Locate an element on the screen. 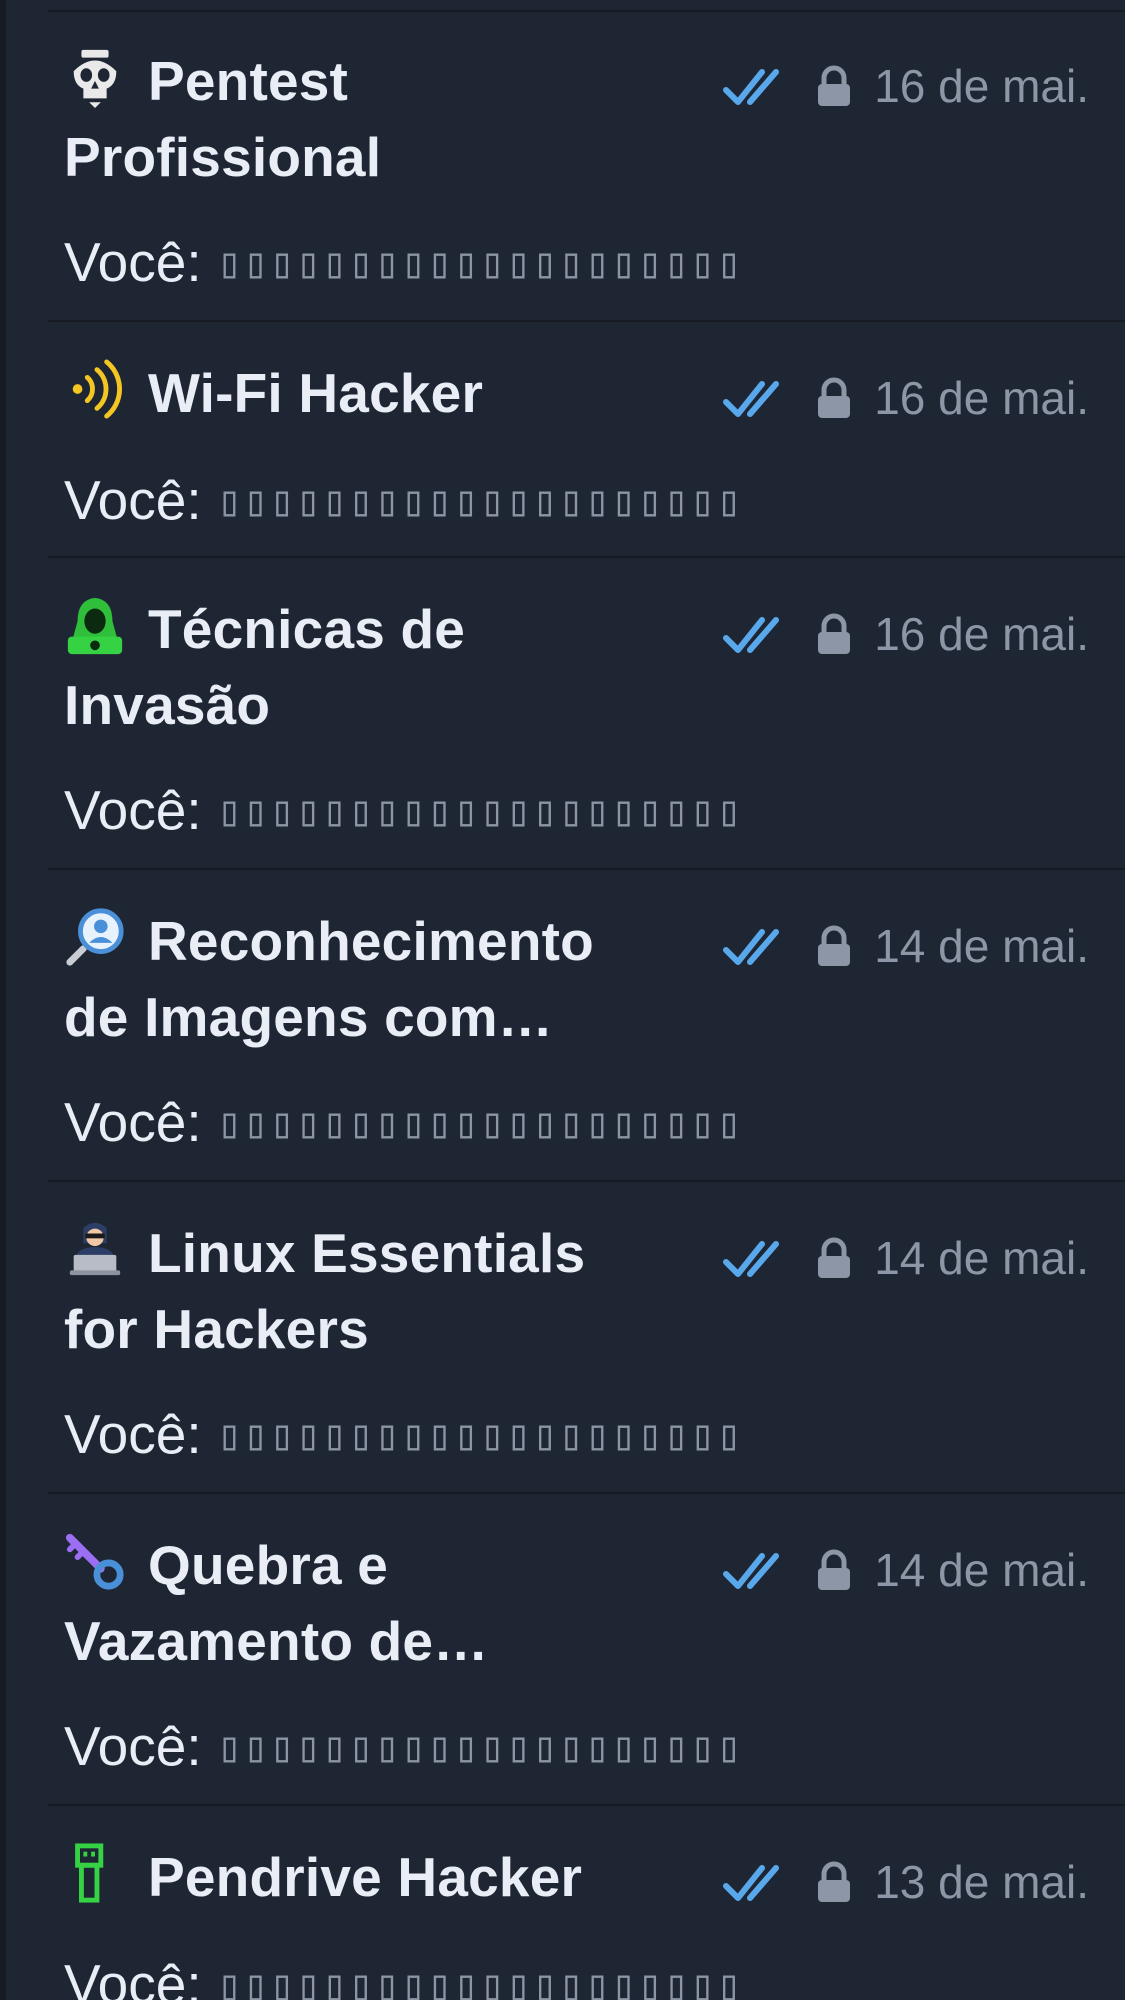  usb-drive-emoji-icon is located at coordinates (95, 1873).